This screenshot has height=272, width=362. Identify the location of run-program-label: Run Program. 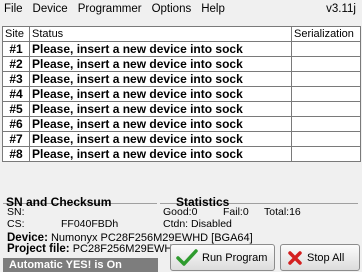
(235, 257).